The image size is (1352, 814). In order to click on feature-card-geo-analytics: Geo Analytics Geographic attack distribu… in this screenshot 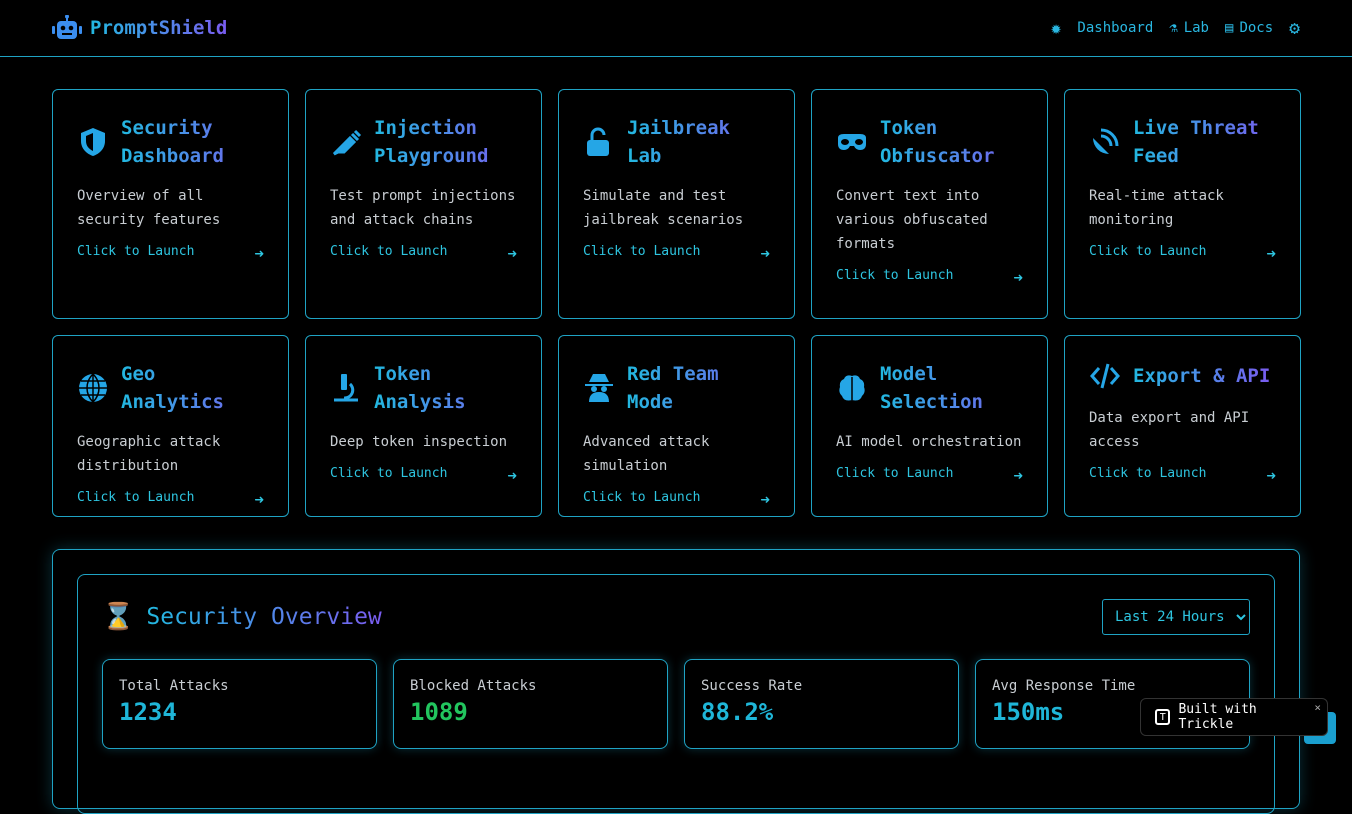, I will do `click(170, 426)`.